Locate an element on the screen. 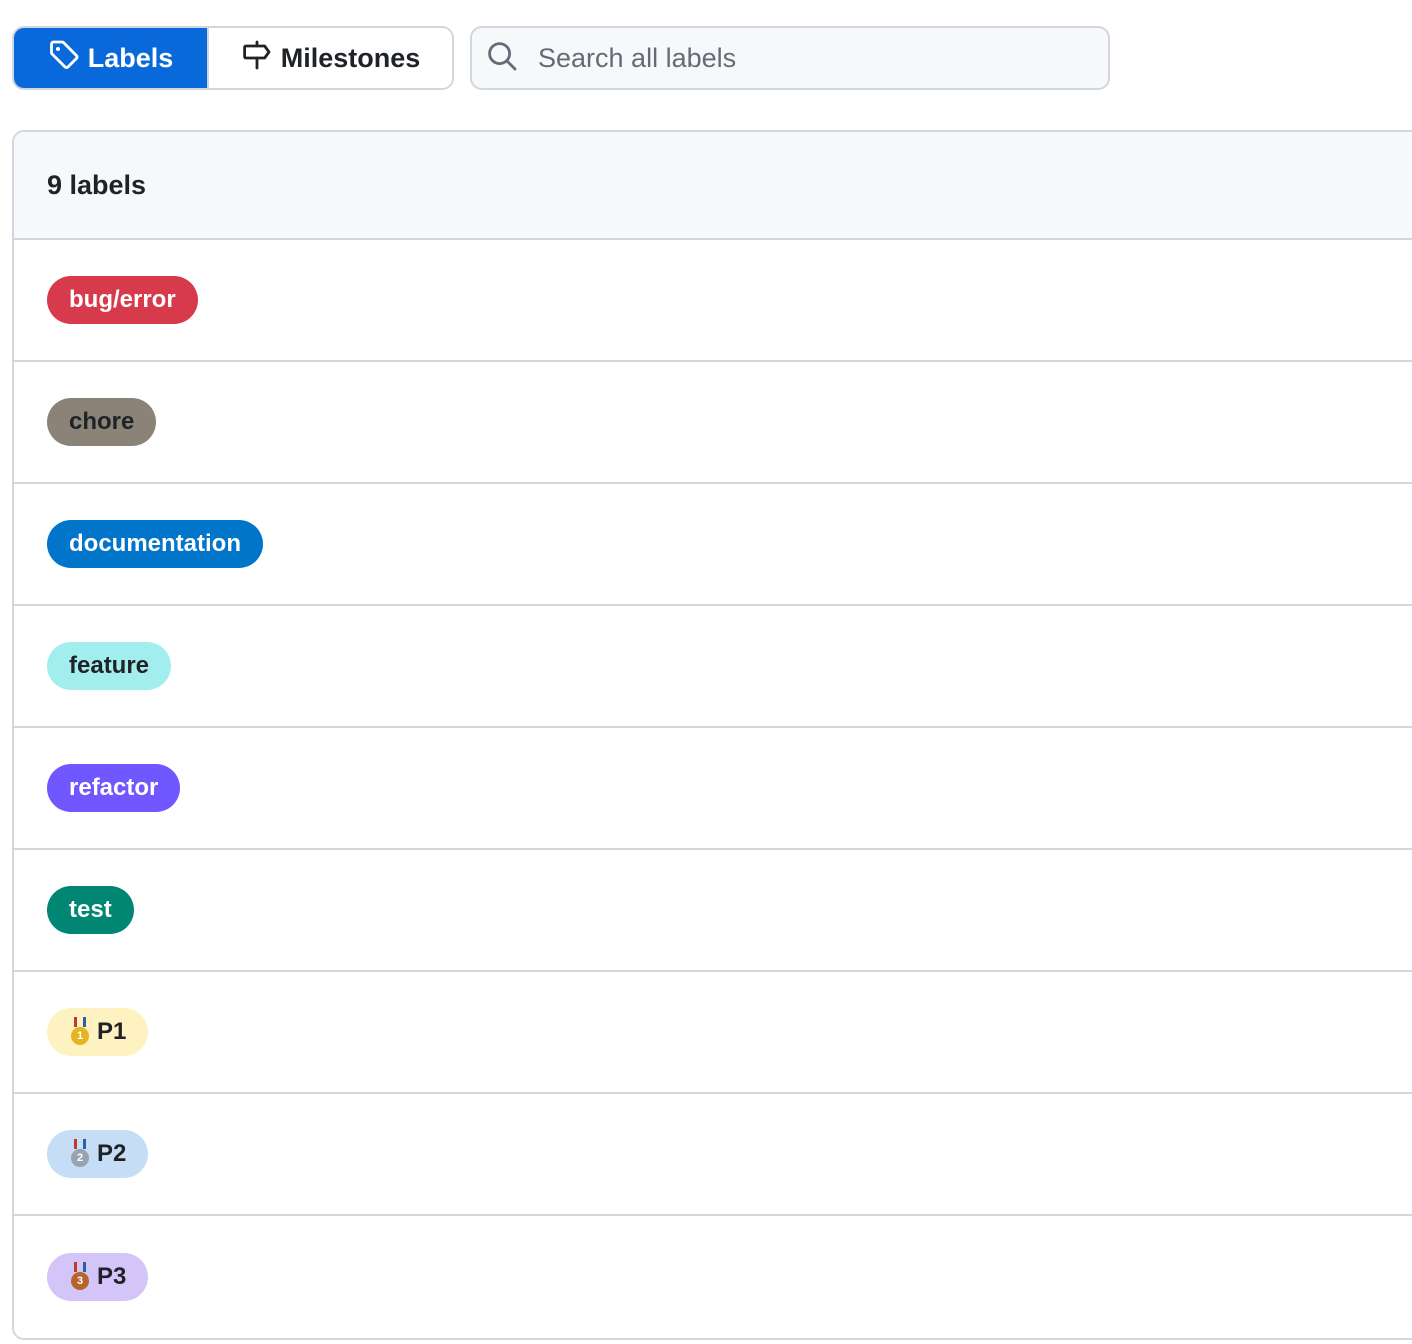 The image size is (1412, 1344). label-pill: 2 P2 is located at coordinates (98, 1154).